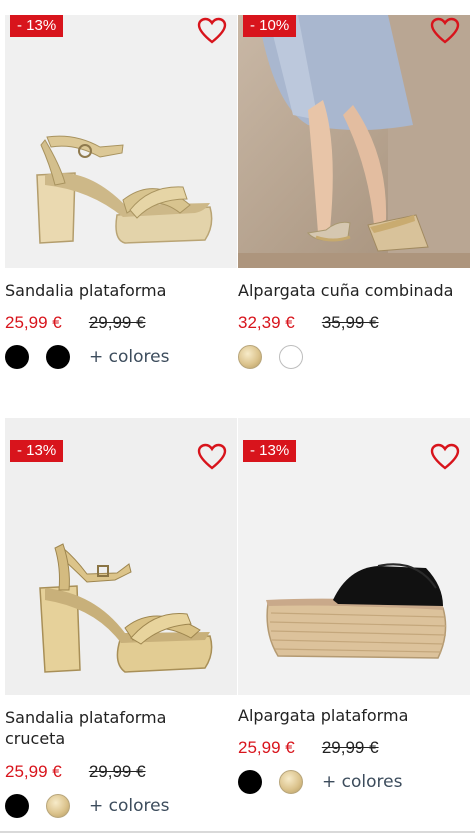 The width and height of the screenshot is (475, 833). What do you see at coordinates (85, 718) in the screenshot?
I see `product-title-line-1: Sandalia plataforma` at bounding box center [85, 718].